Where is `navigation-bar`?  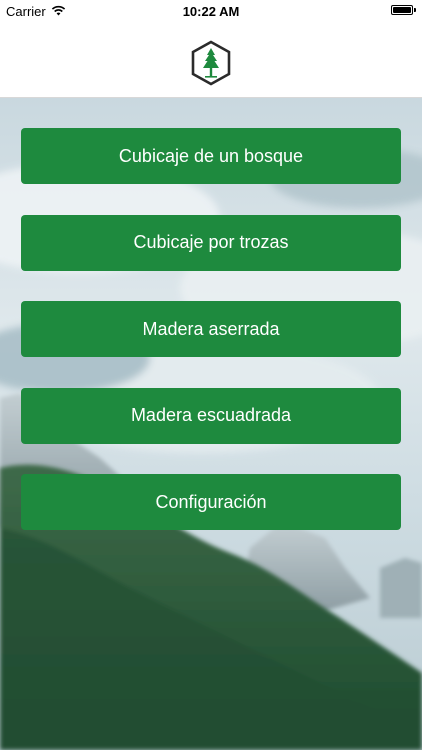 navigation-bar is located at coordinates (211, 60).